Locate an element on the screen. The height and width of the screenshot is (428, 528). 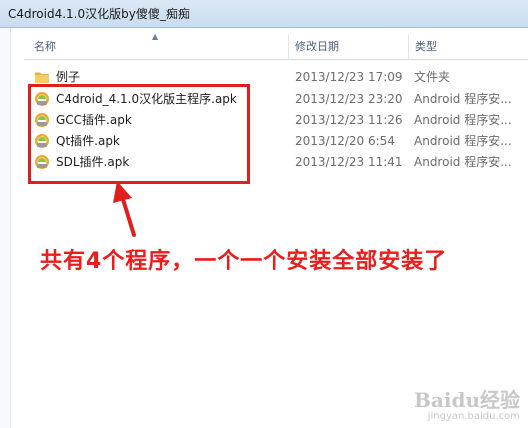
arrow-icon is located at coordinates (124, 209).